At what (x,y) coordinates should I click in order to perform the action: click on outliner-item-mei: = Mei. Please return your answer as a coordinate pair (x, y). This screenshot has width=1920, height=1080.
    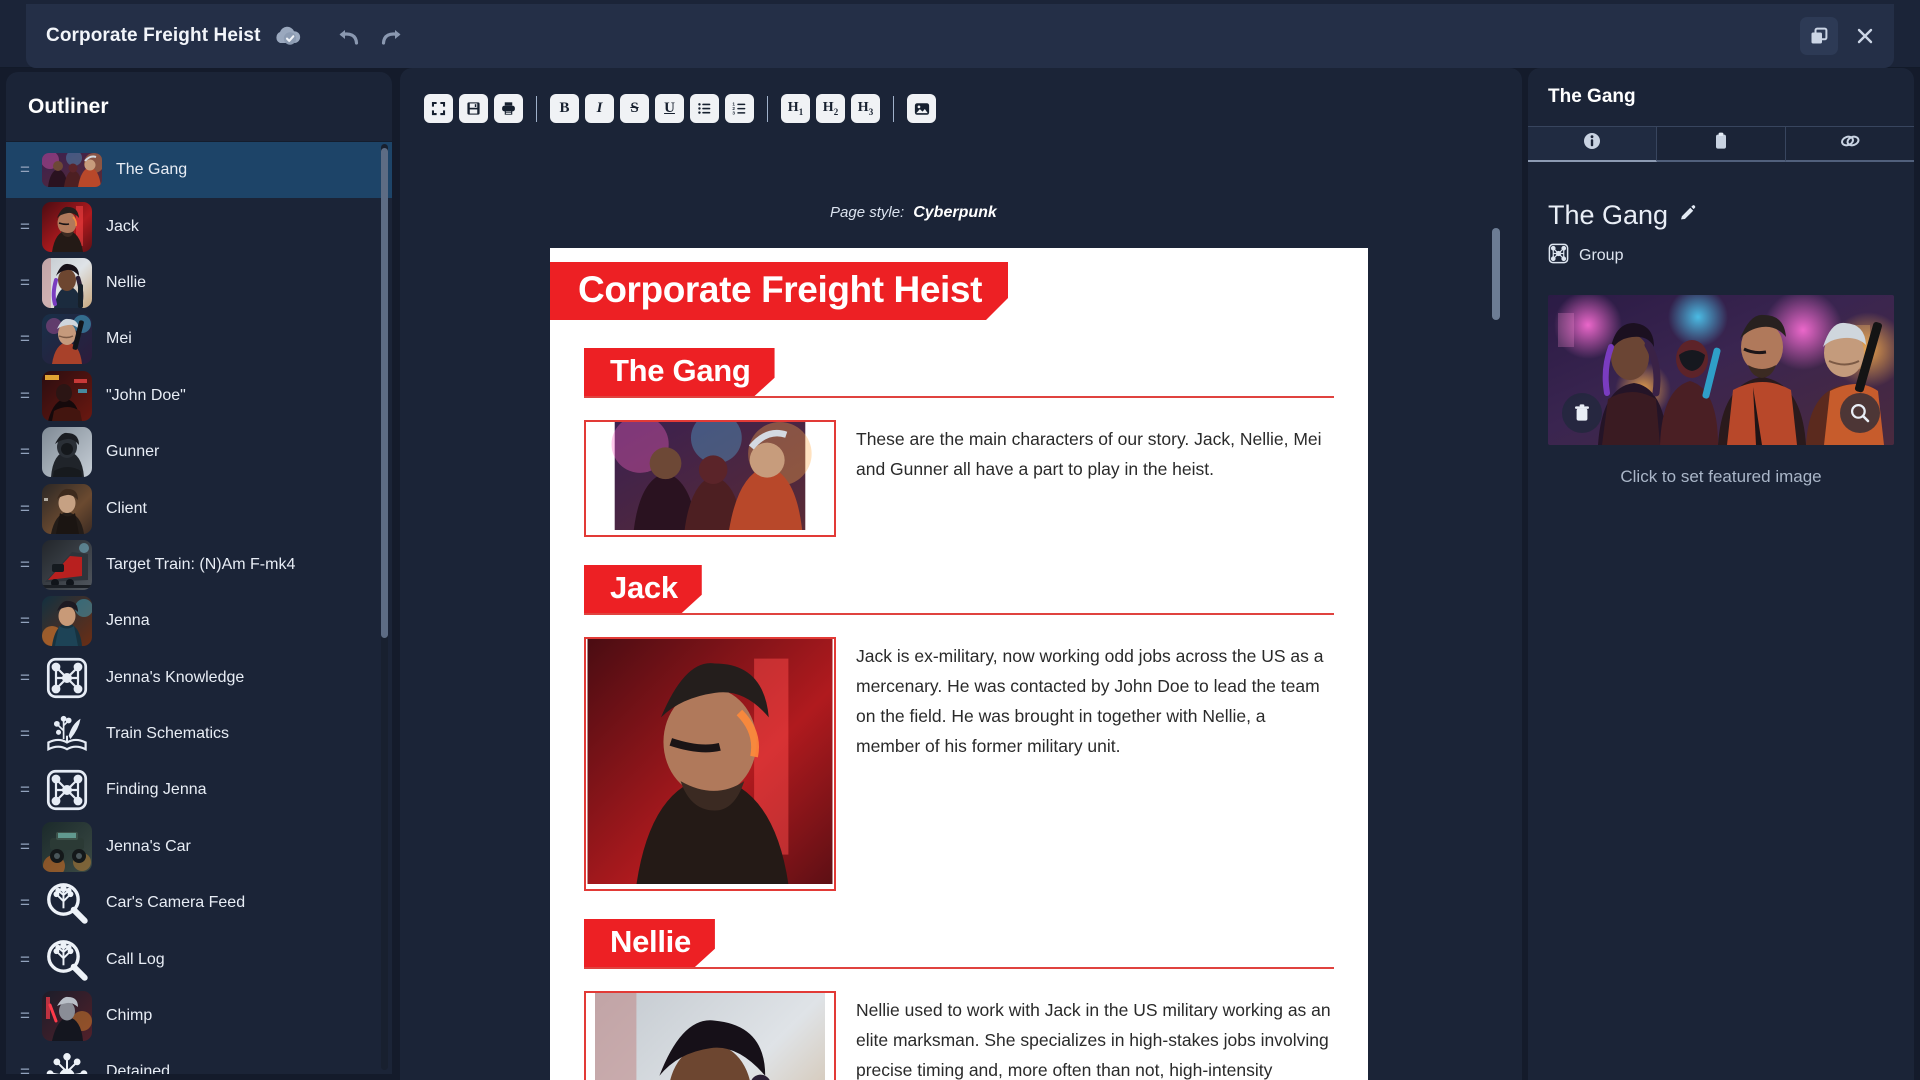
    Looking at the image, I should click on (199, 339).